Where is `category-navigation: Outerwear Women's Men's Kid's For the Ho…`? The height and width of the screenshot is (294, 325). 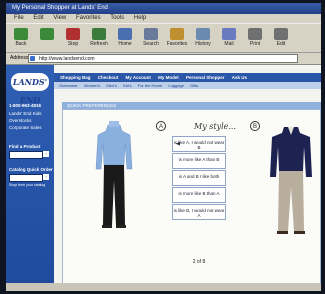 category-navigation: Outerwear Women's Men's Kid's For the Ho… is located at coordinates (187, 85).